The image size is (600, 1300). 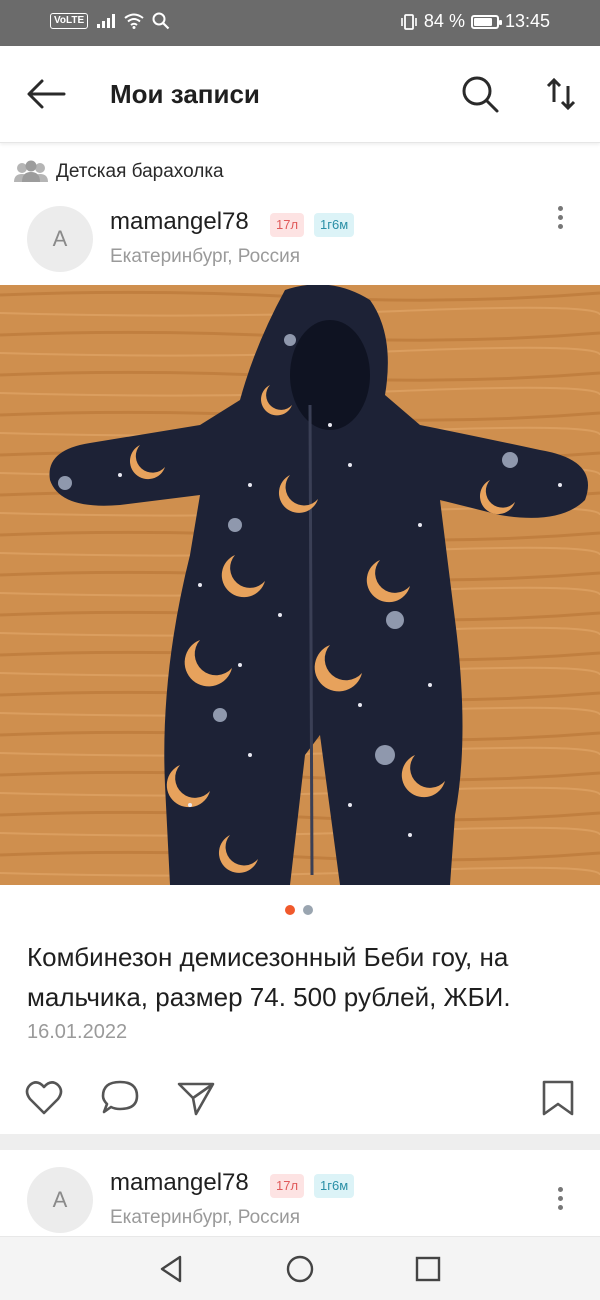 I want to click on status-bar: VoLTE 84 % 13:45, so click(x=300, y=23).